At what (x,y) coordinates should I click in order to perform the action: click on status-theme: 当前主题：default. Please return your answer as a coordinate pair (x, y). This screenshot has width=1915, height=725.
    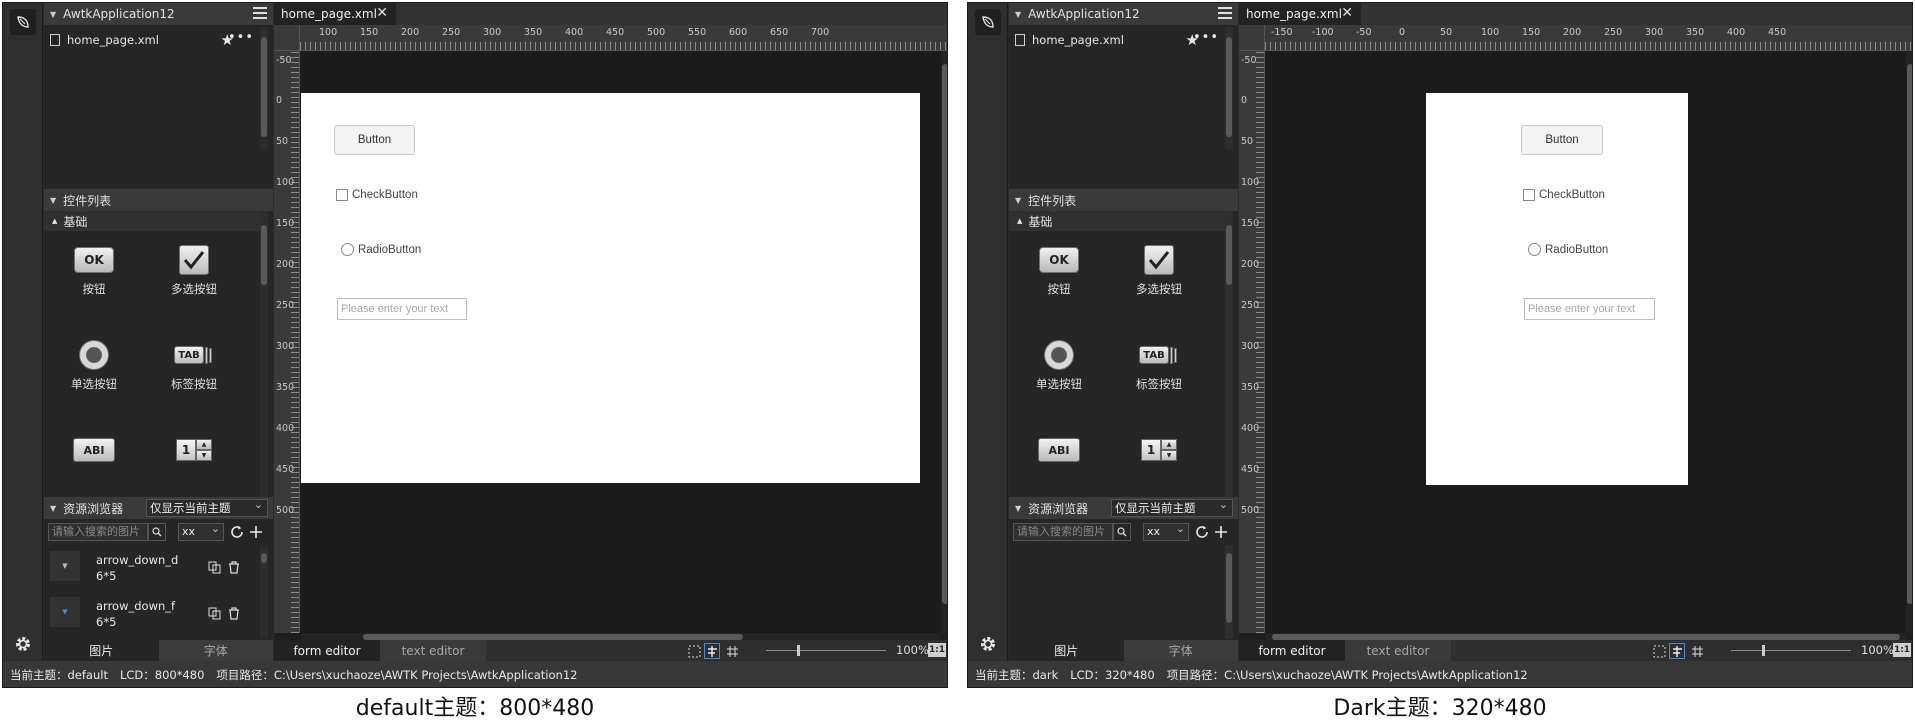
    Looking at the image, I should click on (59, 675).